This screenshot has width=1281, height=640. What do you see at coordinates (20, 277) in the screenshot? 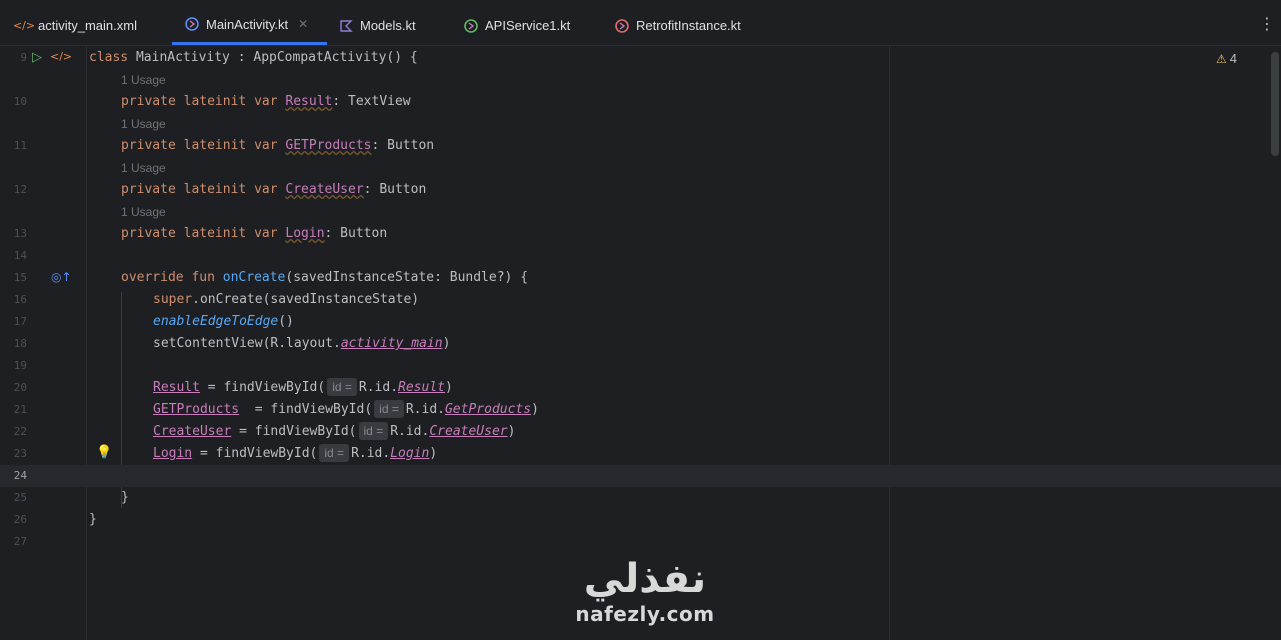
I see `line-number: 15` at bounding box center [20, 277].